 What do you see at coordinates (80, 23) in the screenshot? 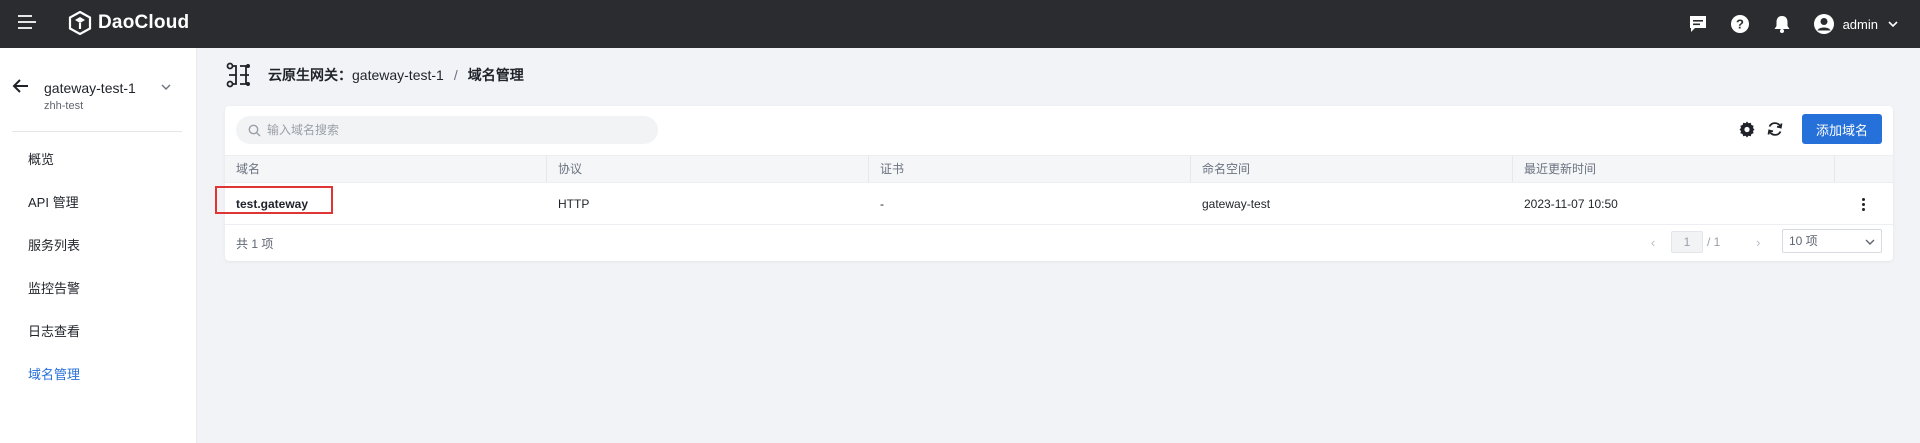
I see `daocloud-logo-icon` at bounding box center [80, 23].